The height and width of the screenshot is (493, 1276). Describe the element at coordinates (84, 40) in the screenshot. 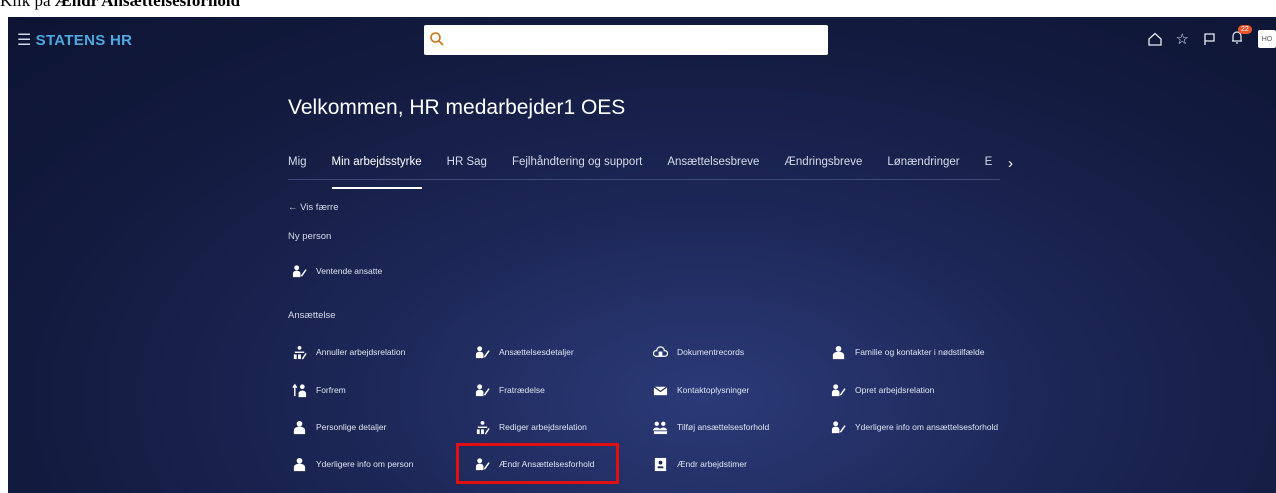

I see `brand-name: STATENS HR` at that location.